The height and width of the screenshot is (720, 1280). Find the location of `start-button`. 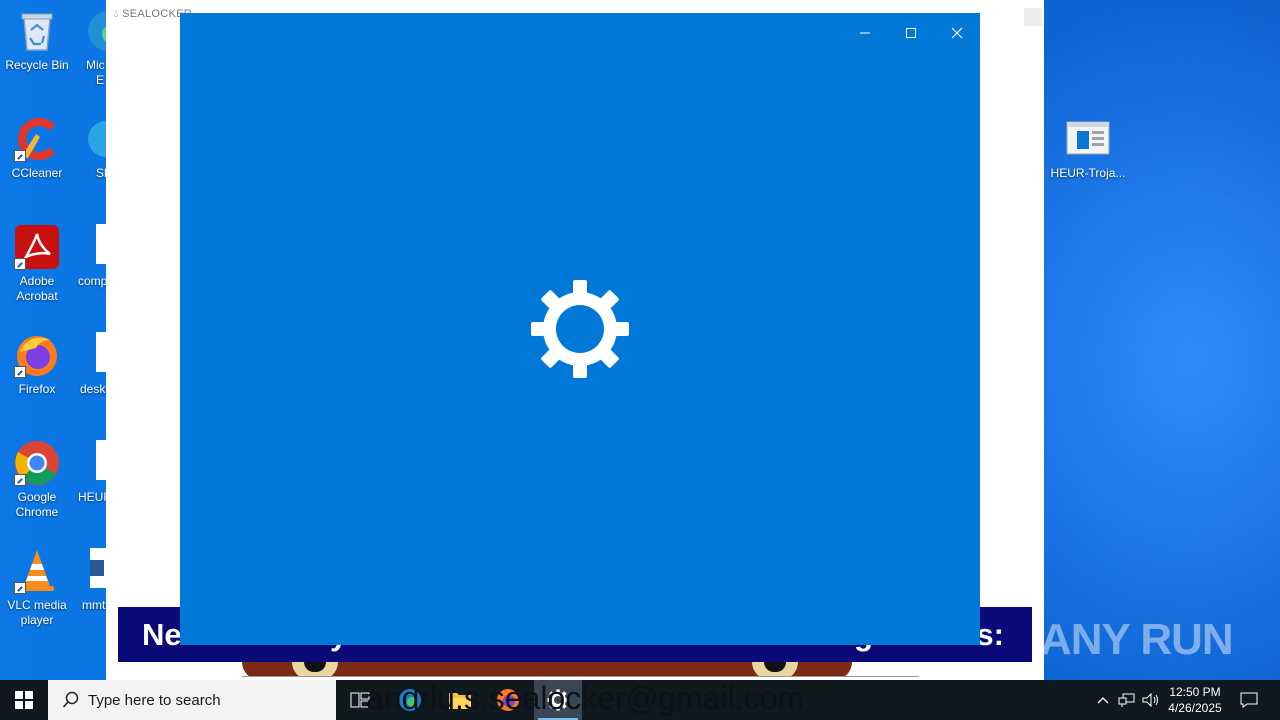

start-button is located at coordinates (24, 700).